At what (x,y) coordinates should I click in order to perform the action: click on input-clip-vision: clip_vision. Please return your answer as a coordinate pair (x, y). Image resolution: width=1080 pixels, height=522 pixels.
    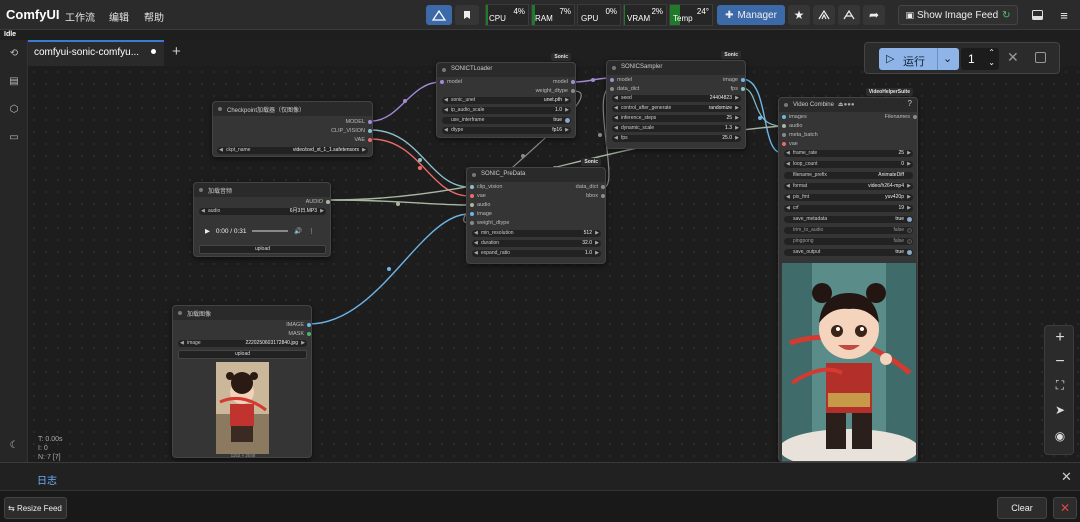
    Looking at the image, I should click on (486, 187).